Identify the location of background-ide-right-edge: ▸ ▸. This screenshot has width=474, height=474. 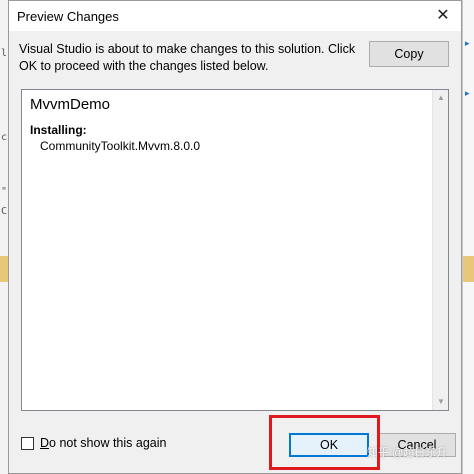
(468, 237).